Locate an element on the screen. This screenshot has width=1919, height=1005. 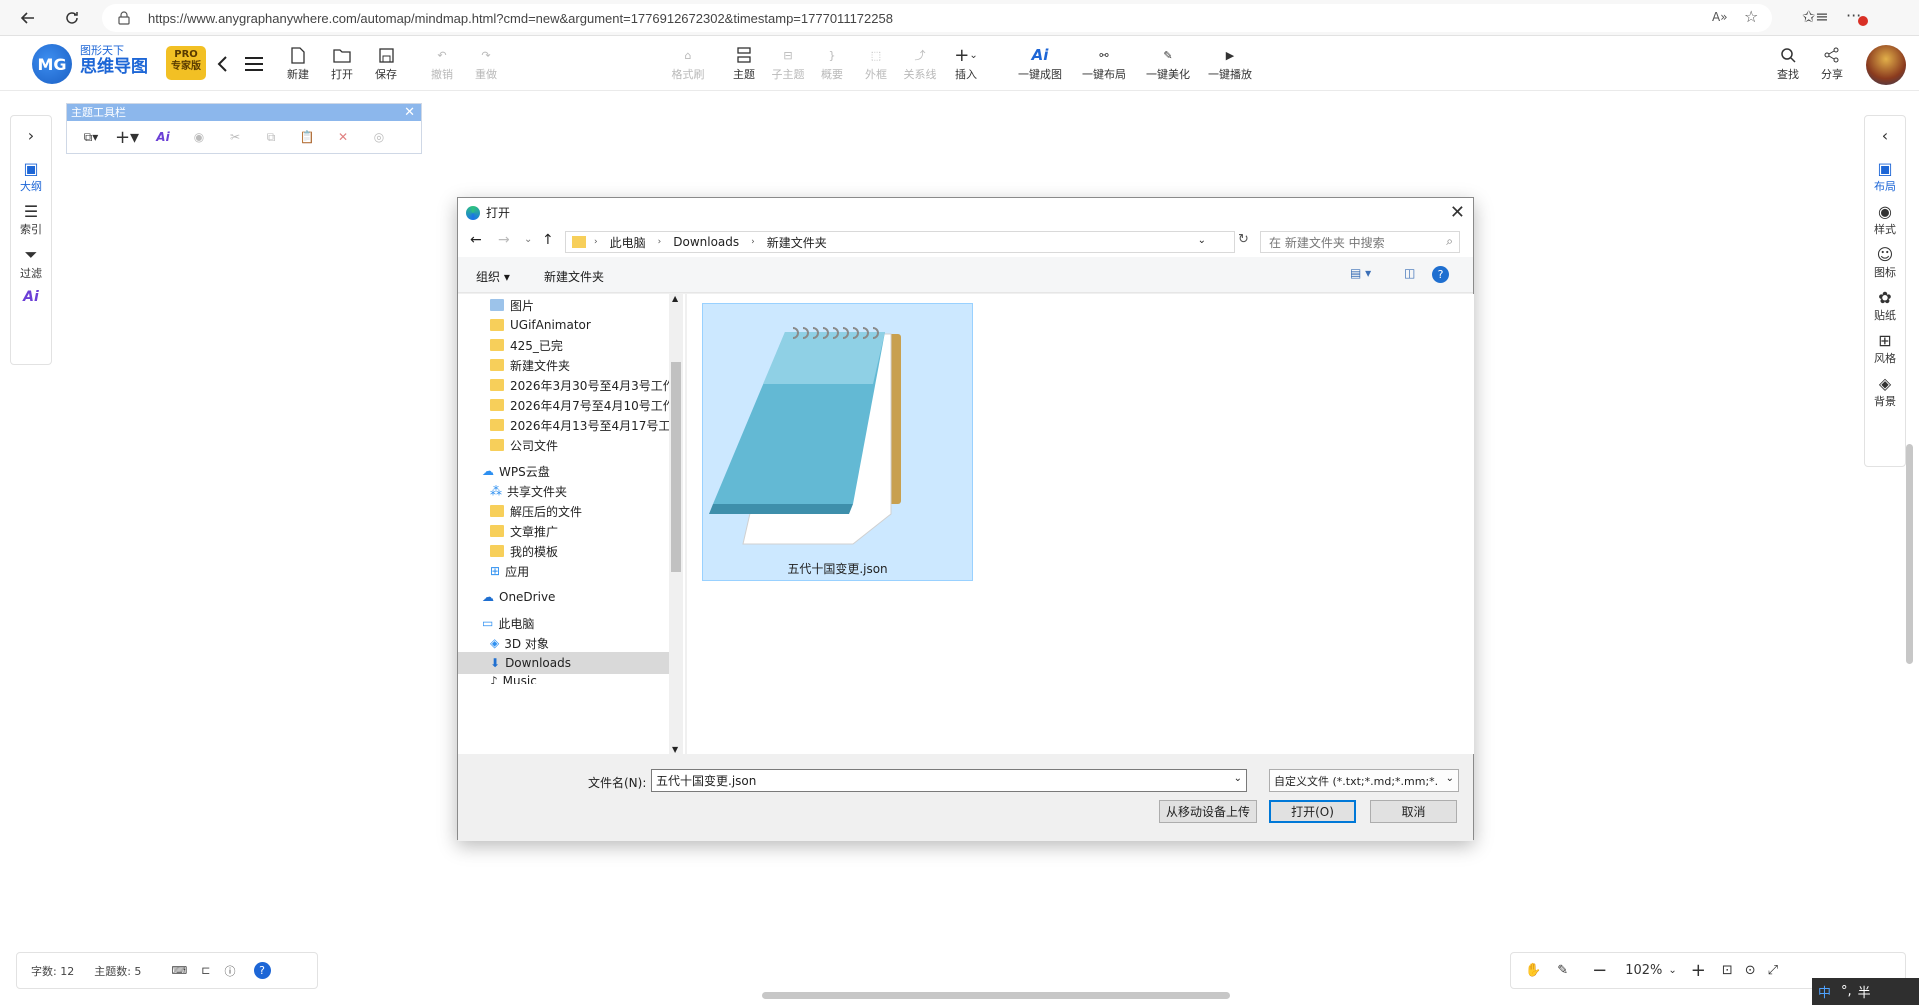
dialog-address-bar: › 此电脑 › Downloads › 新建文件夹 ⌄ is located at coordinates (900, 242).